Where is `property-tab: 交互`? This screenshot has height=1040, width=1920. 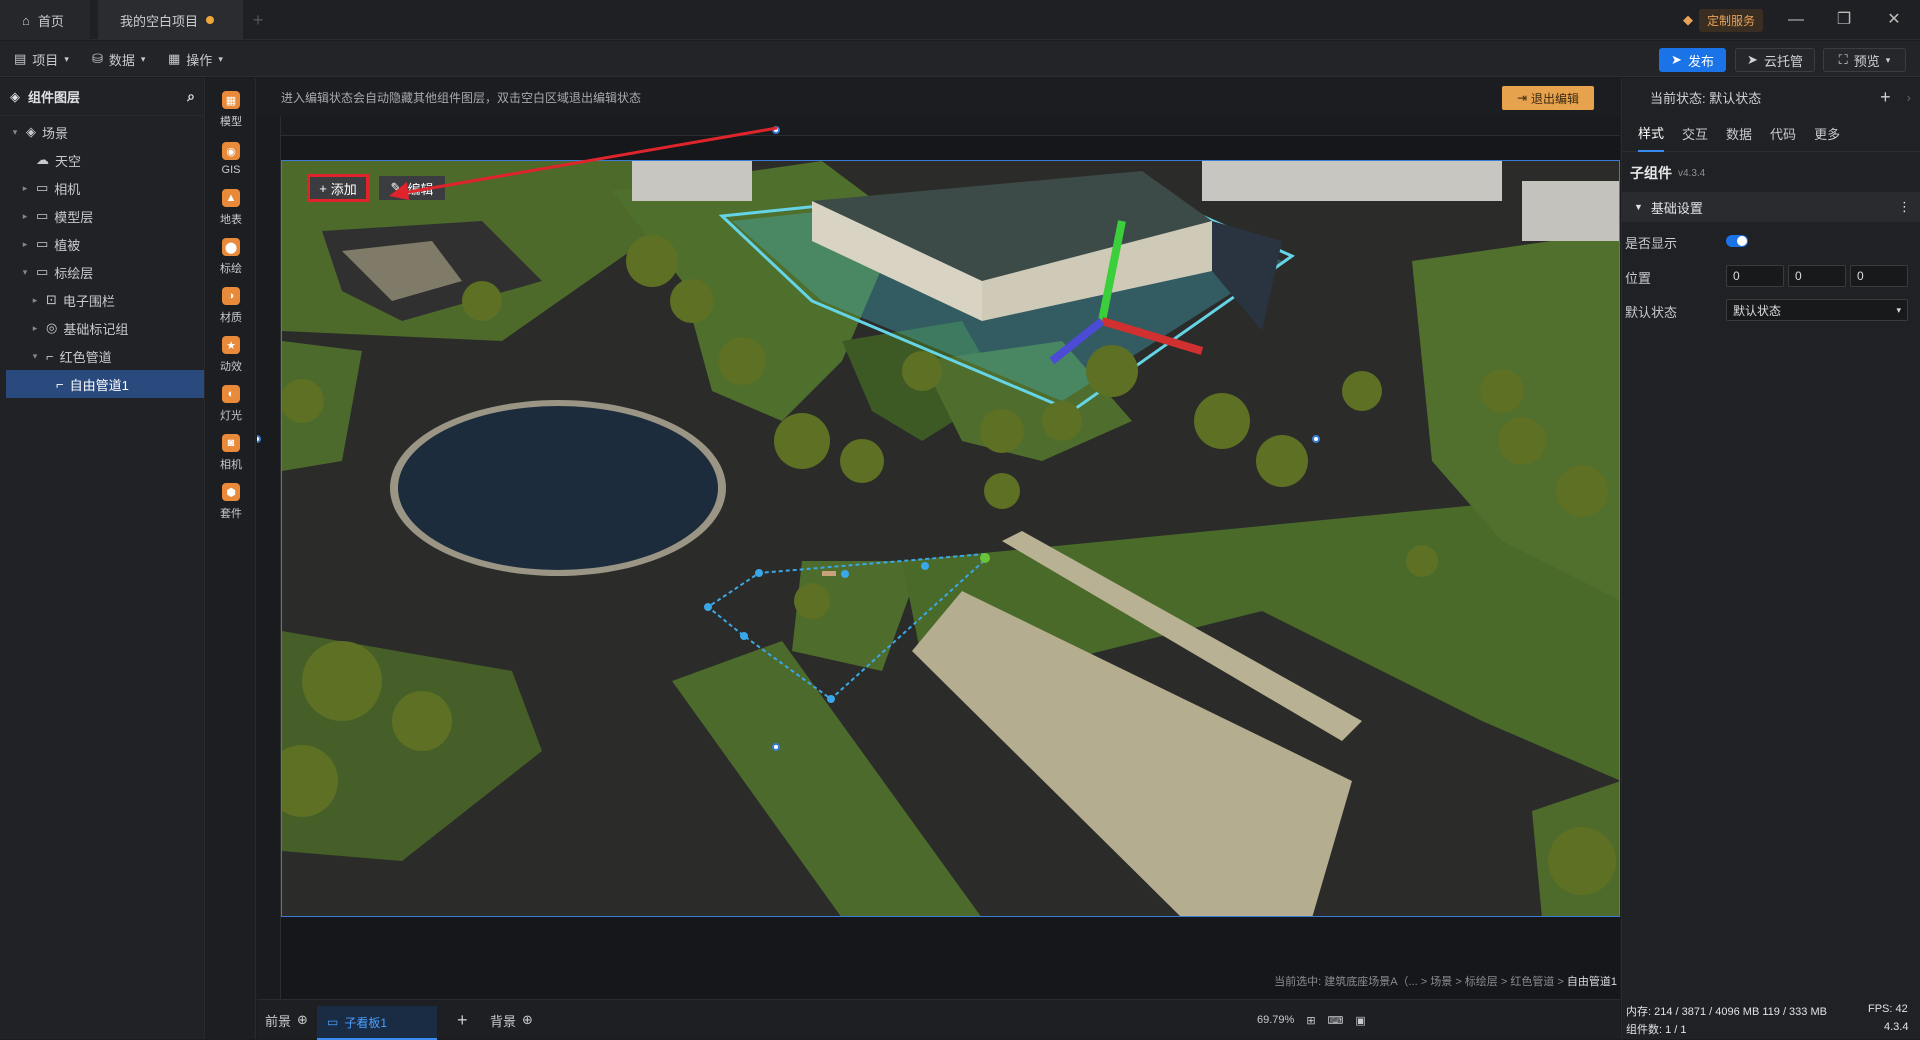 property-tab: 交互 is located at coordinates (1695, 134).